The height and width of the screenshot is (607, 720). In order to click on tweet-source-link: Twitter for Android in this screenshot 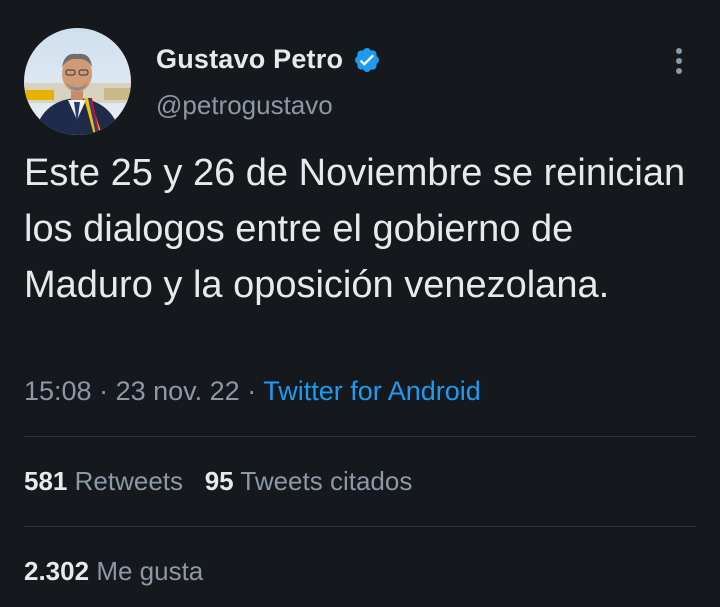, I will do `click(372, 391)`.